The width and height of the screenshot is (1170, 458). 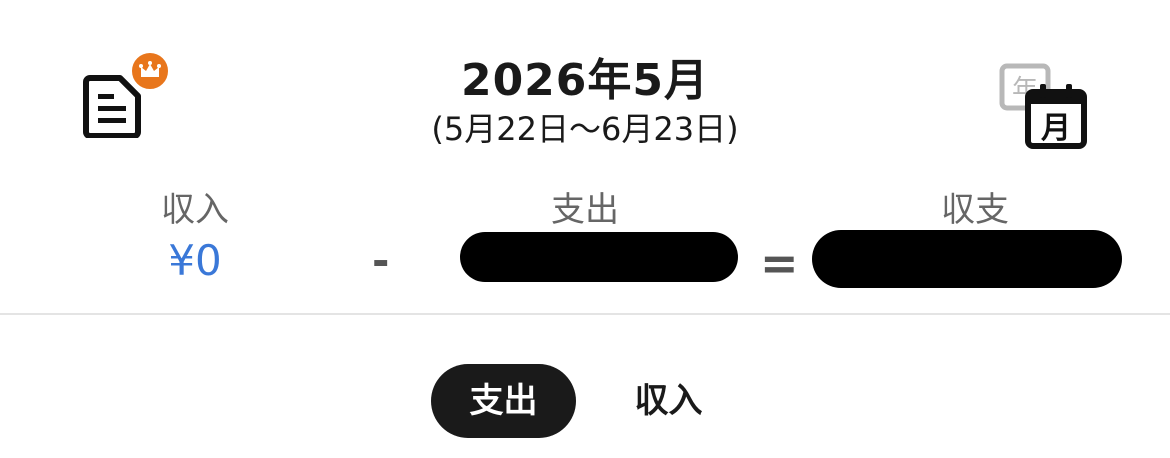 I want to click on calendar-month-icon: 年 月, so click(x=1043, y=106).